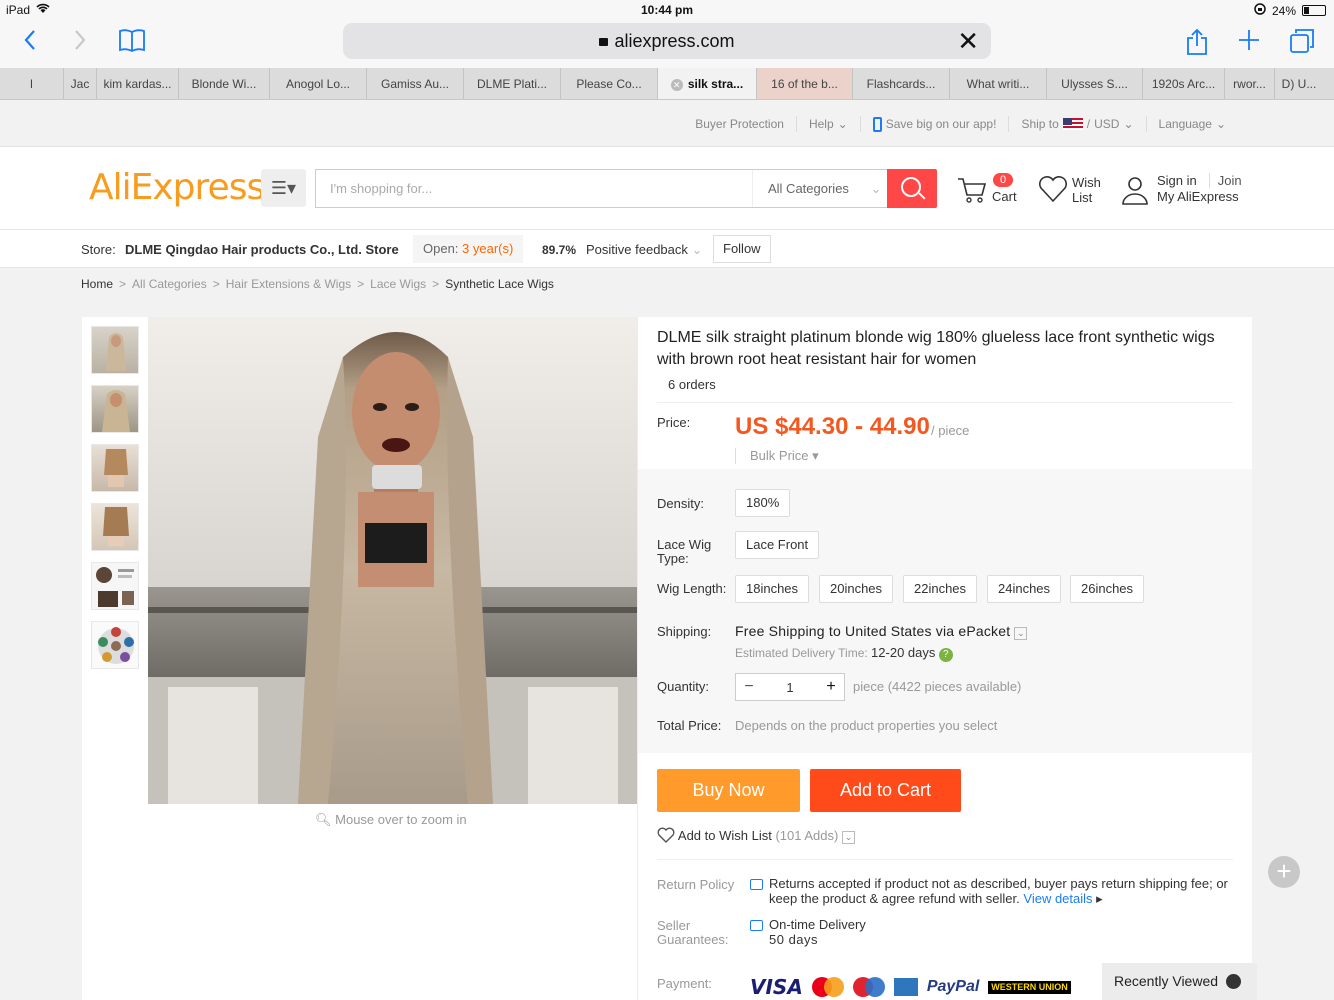 The image size is (1334, 1000). I want to click on wish-label-2: List, so click(1082, 197).